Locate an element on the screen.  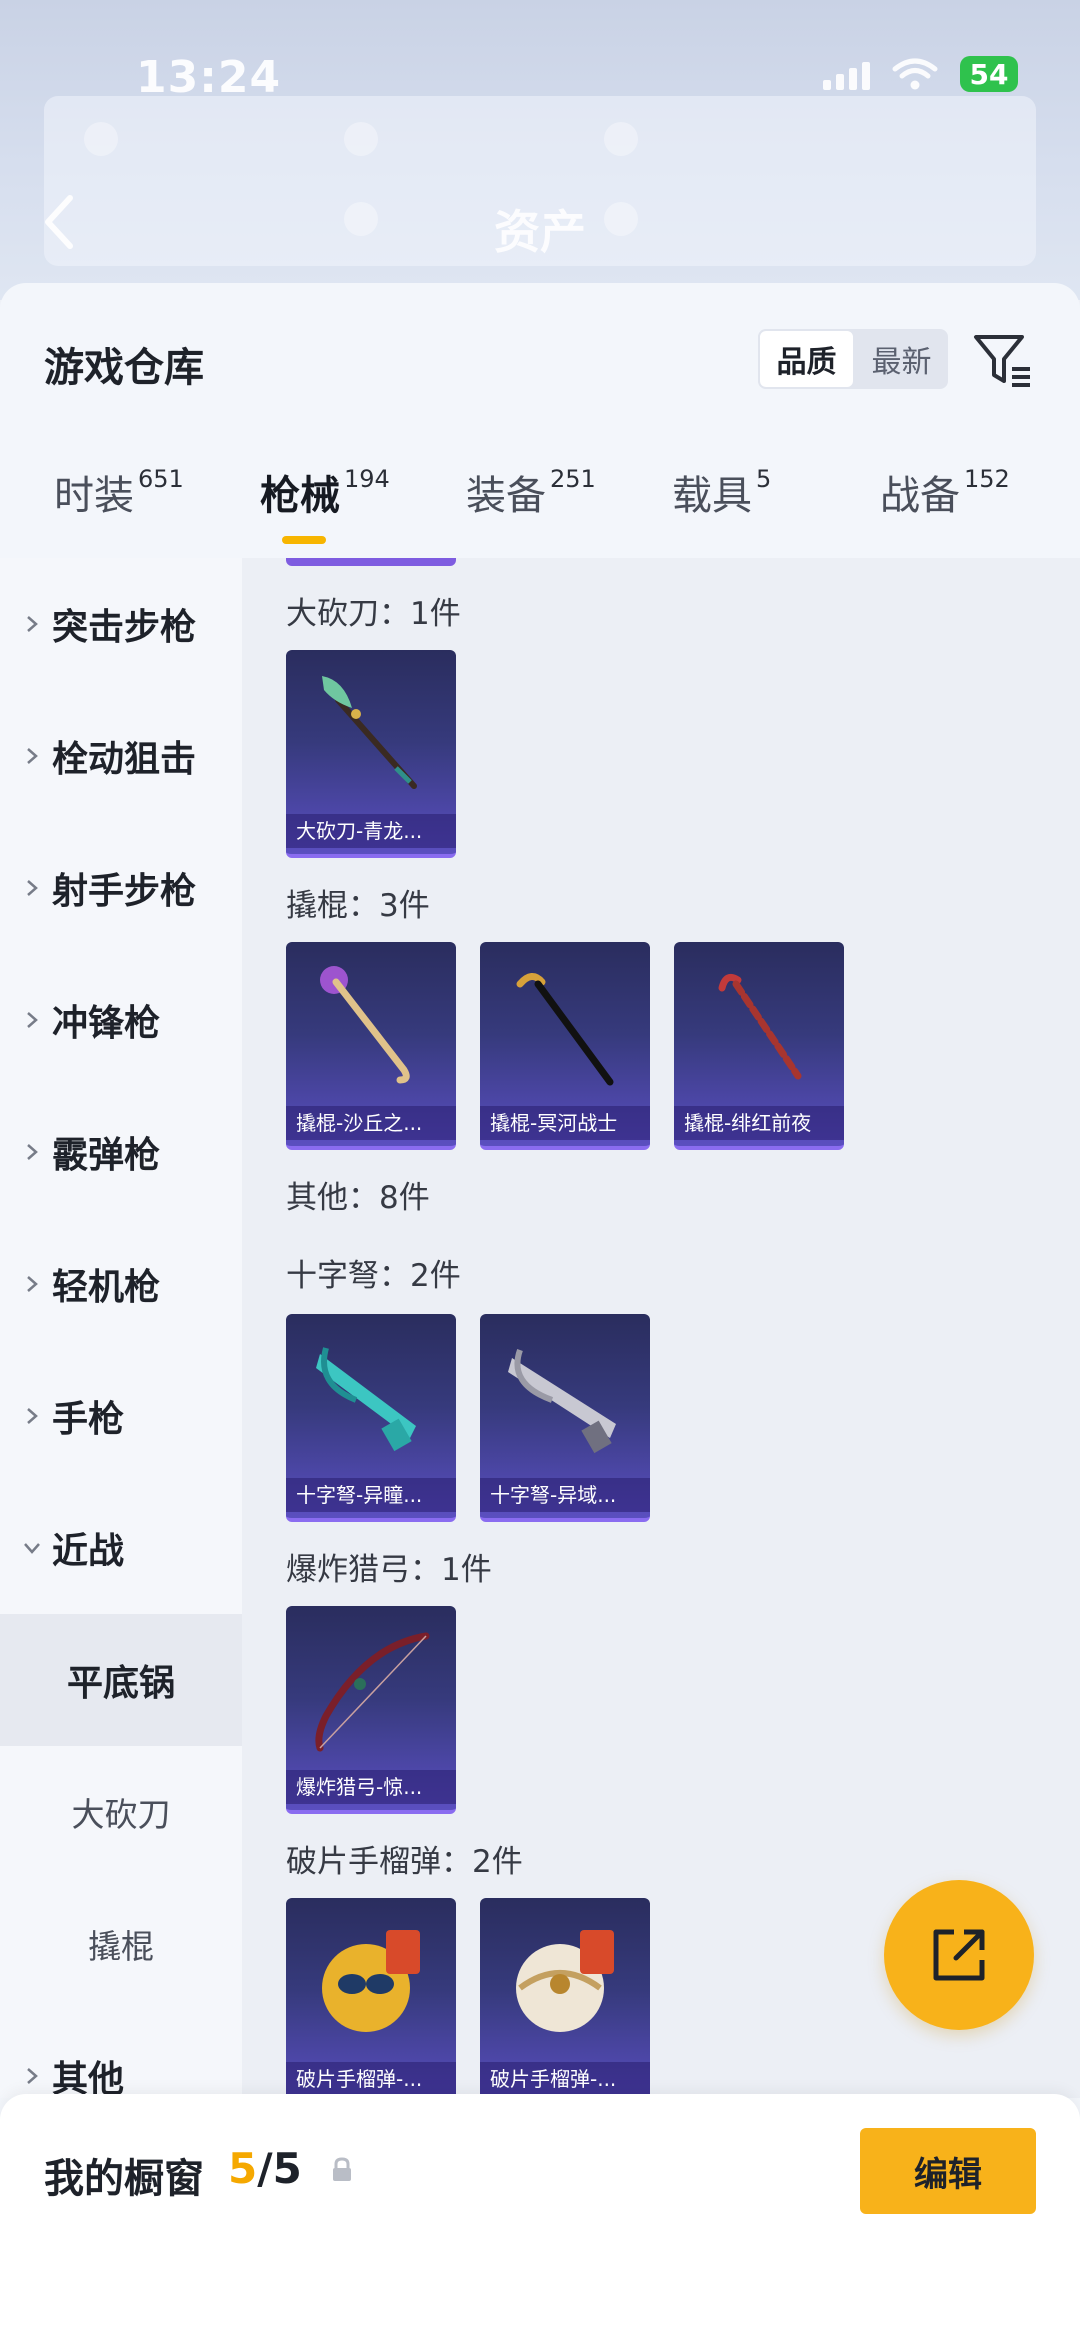
sidebar-item-label: 栓动狙击 is located at coordinates (124, 759).